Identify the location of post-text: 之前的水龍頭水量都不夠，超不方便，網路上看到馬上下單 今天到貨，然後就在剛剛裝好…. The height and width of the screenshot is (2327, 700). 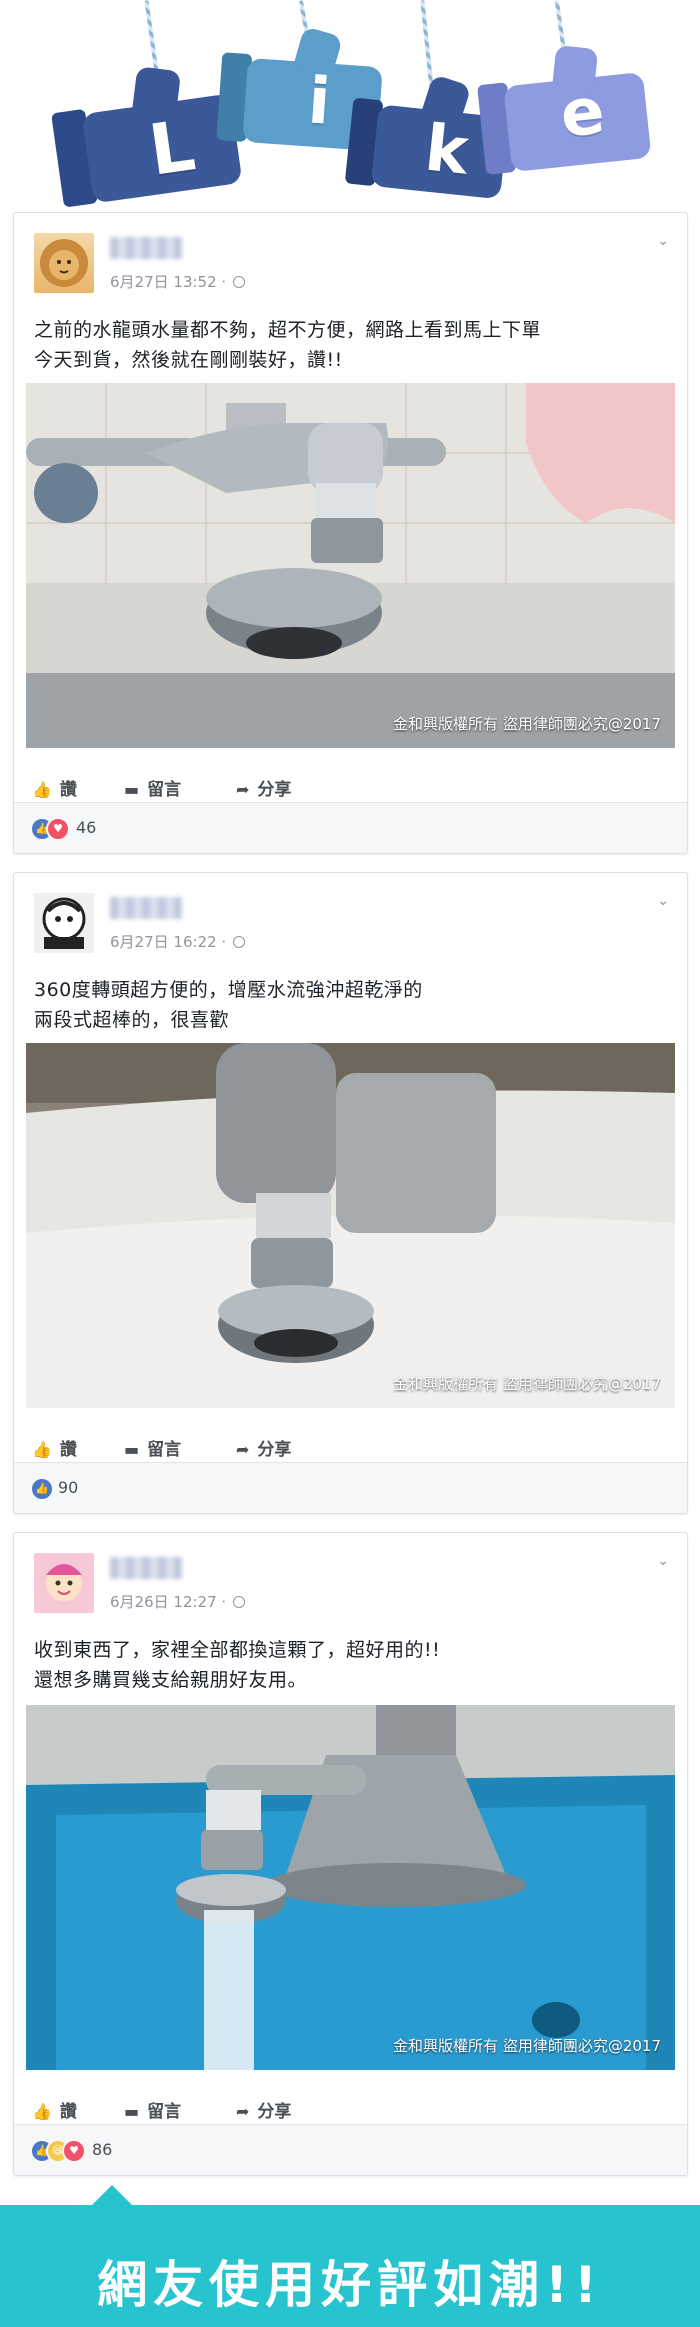
(287, 345).